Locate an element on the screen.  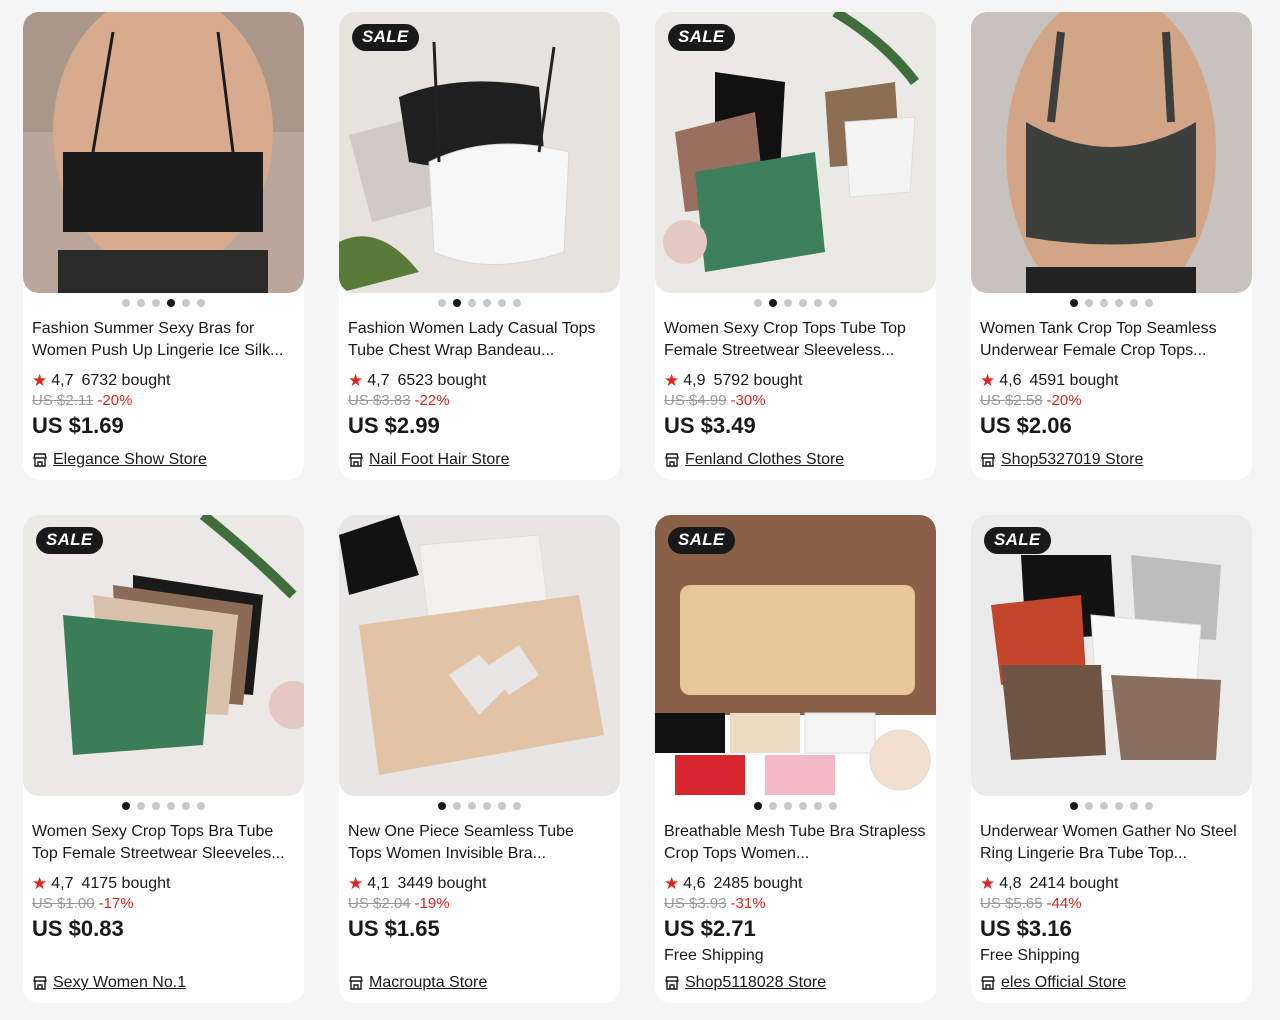
store-name: Macroupta Store is located at coordinates (428, 983).